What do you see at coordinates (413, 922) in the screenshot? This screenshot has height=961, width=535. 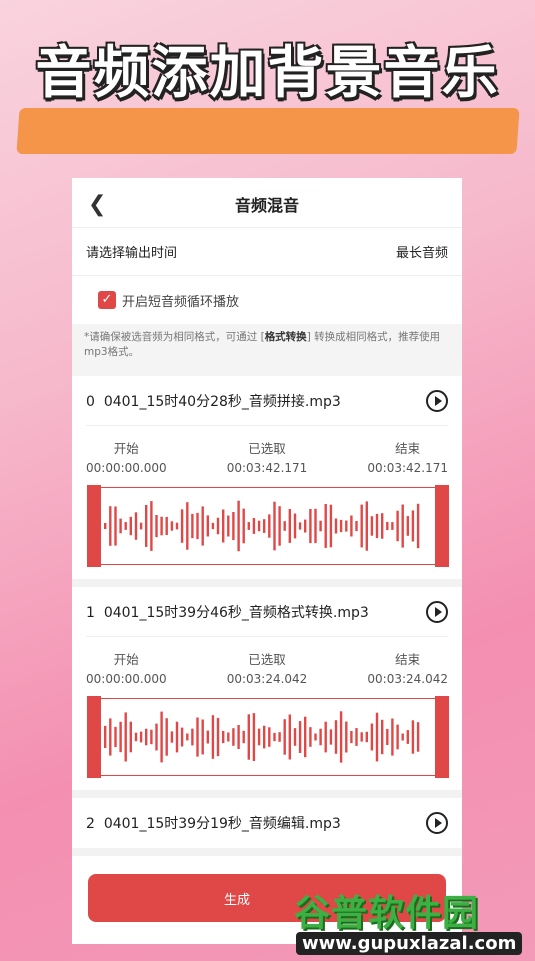 I see `watermark: 谷普软件园 www.gupuxlazal.com` at bounding box center [413, 922].